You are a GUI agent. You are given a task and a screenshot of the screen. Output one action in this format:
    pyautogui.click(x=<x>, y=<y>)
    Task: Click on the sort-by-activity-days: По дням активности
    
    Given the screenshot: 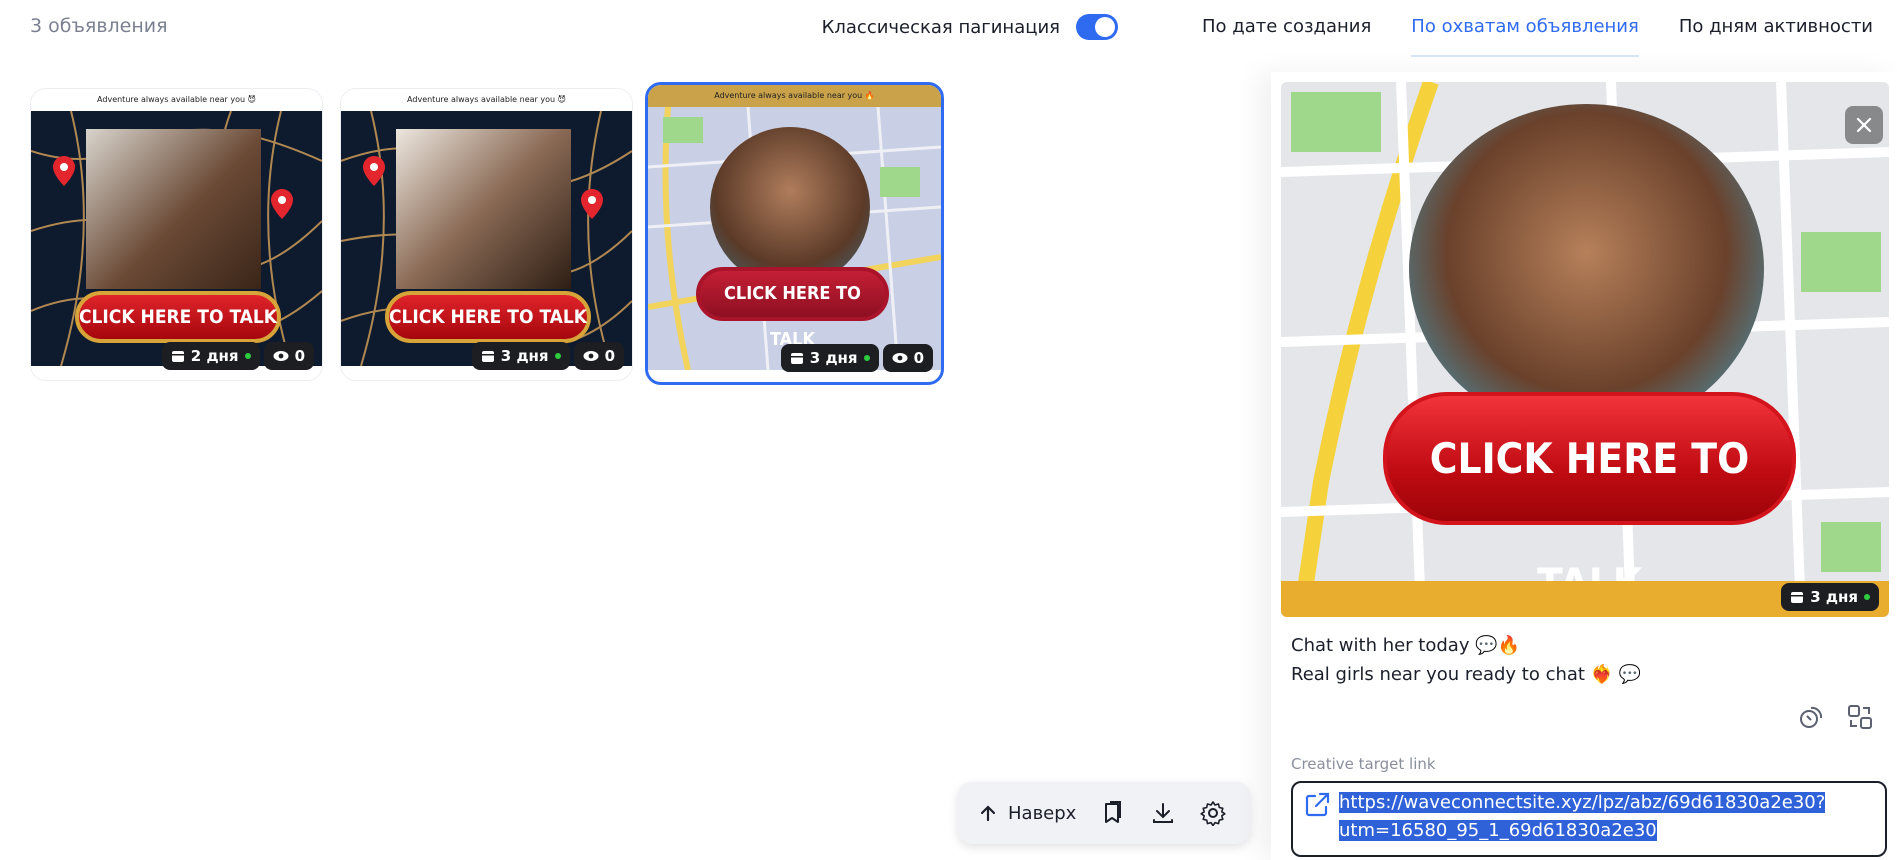 What is the action you would take?
    pyautogui.click(x=1776, y=27)
    